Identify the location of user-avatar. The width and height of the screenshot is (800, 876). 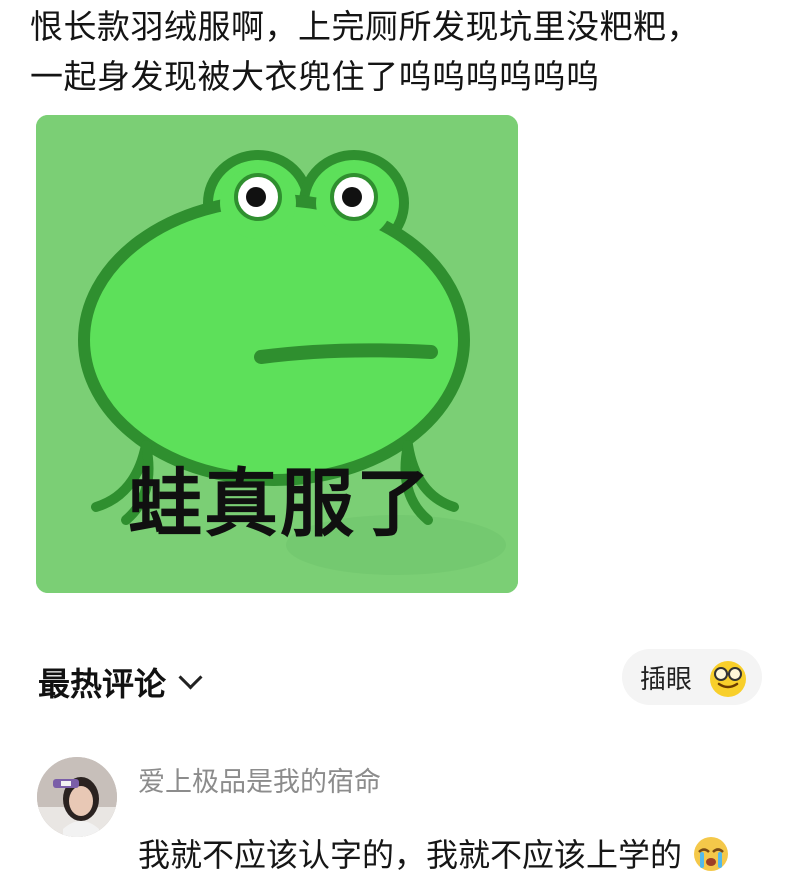
(77, 797).